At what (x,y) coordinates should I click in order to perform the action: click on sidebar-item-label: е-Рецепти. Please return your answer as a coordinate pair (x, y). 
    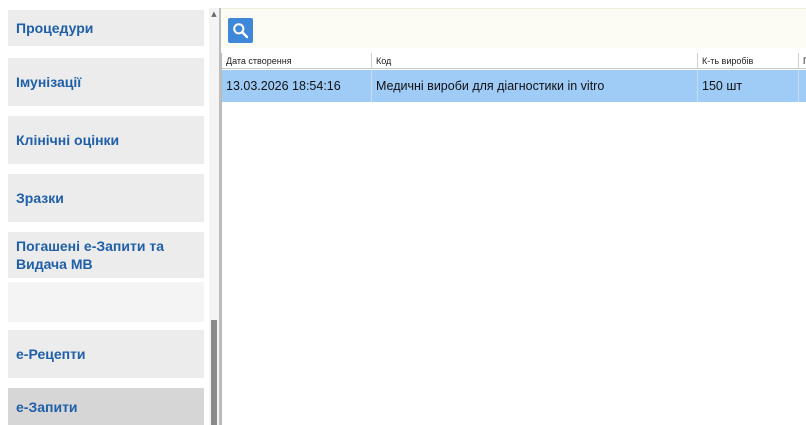
    Looking at the image, I should click on (51, 354).